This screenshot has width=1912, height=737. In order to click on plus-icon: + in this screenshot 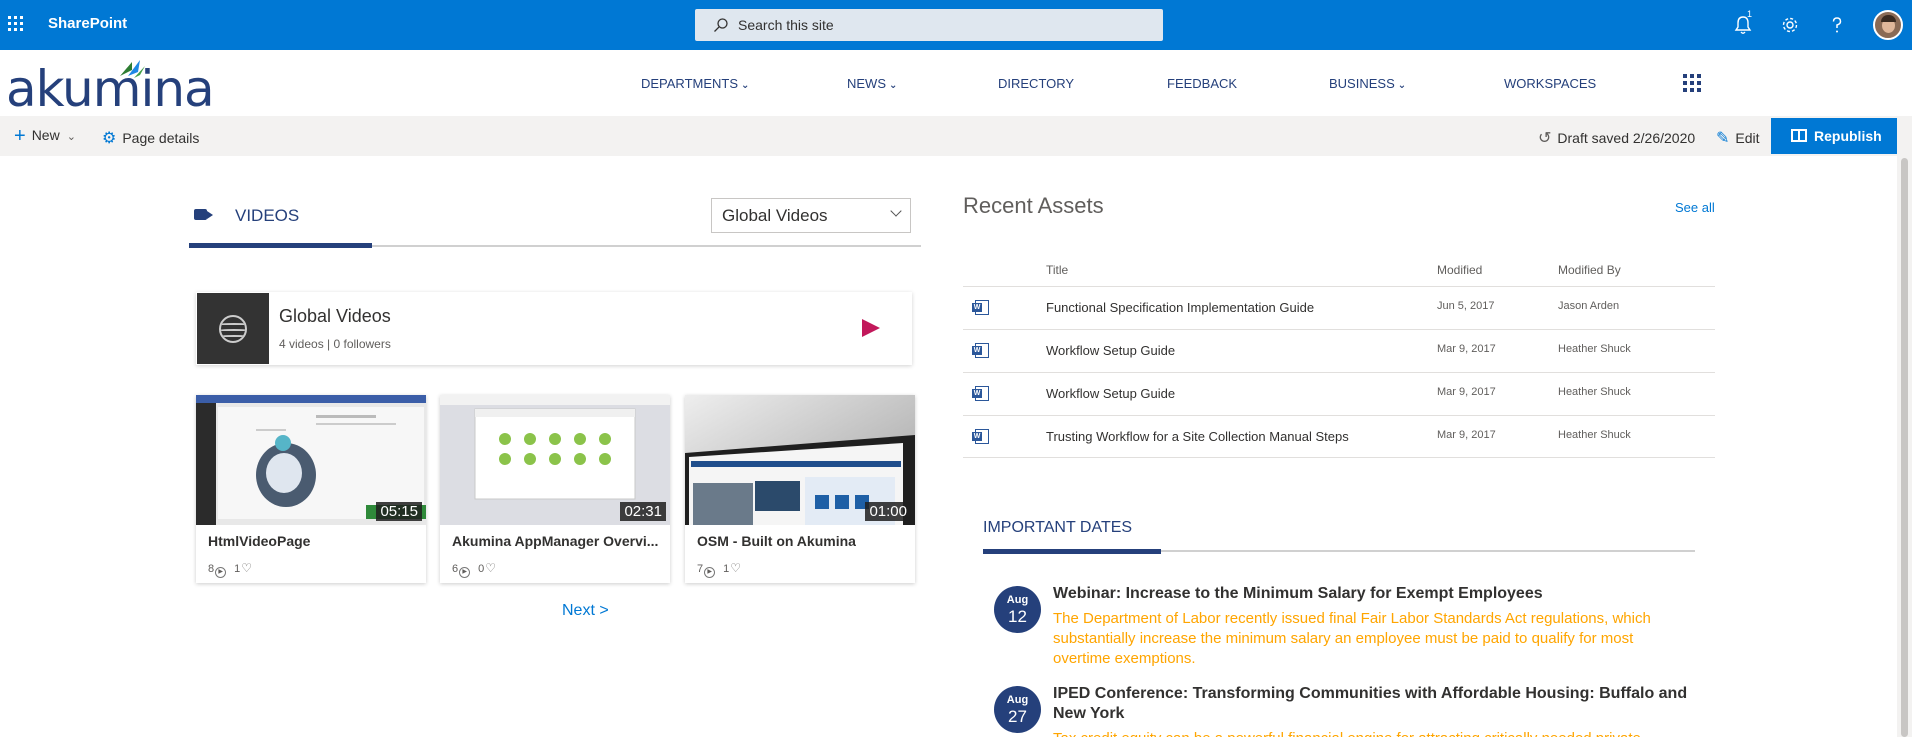, I will do `click(20, 136)`.